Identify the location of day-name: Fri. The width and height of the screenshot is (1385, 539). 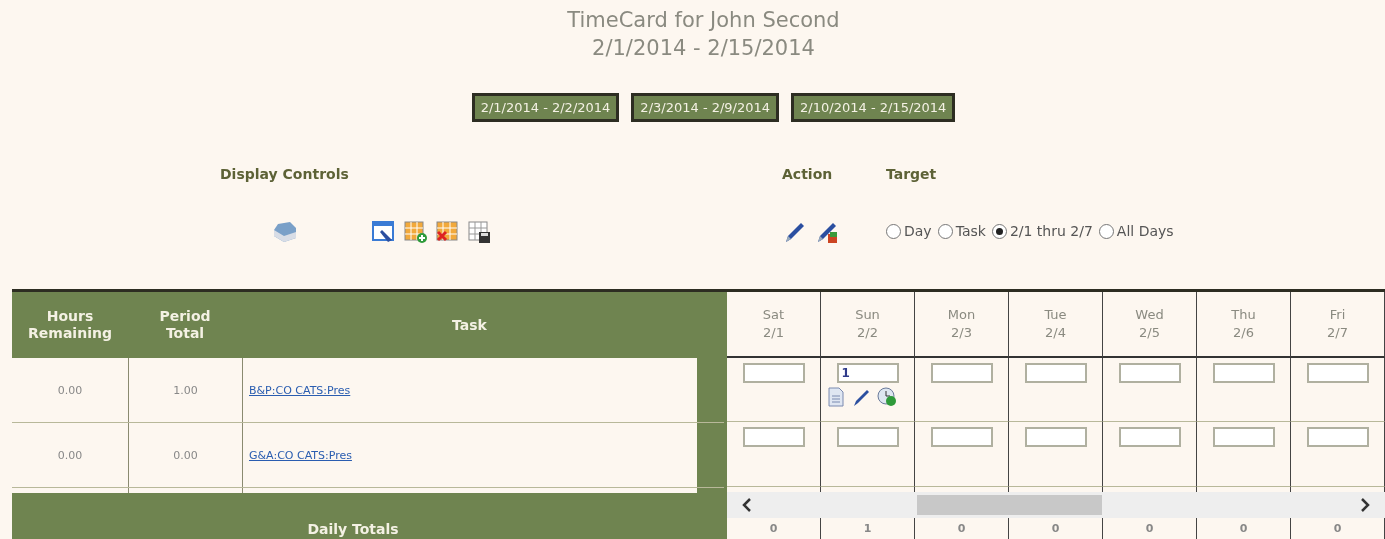
(1337, 314).